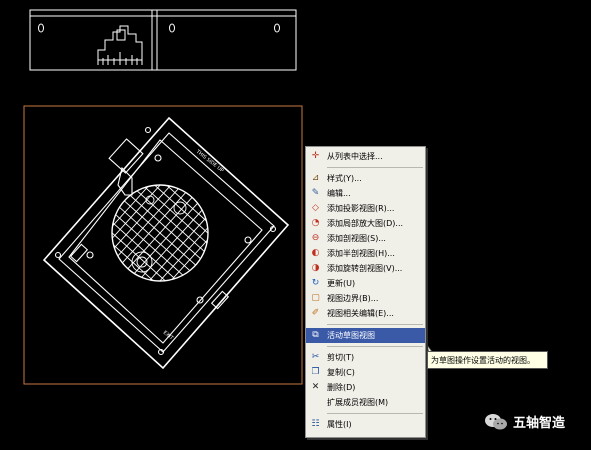  Describe the element at coordinates (358, 402) in the screenshot. I see `menu-item-label: 扩展成员视图(M)` at that location.